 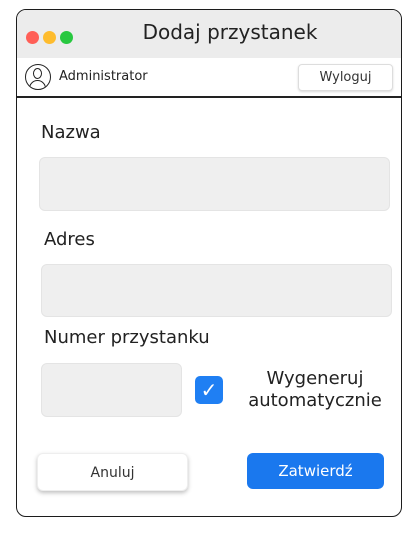 What do you see at coordinates (209, 78) in the screenshot?
I see `user-bar: Administrator Wyloguj` at bounding box center [209, 78].